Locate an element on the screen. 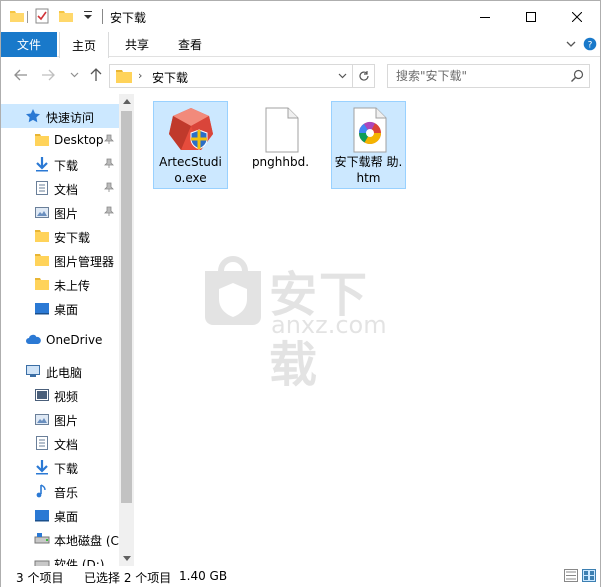  sidebar-item-label: 图片管理器 is located at coordinates (84, 262).